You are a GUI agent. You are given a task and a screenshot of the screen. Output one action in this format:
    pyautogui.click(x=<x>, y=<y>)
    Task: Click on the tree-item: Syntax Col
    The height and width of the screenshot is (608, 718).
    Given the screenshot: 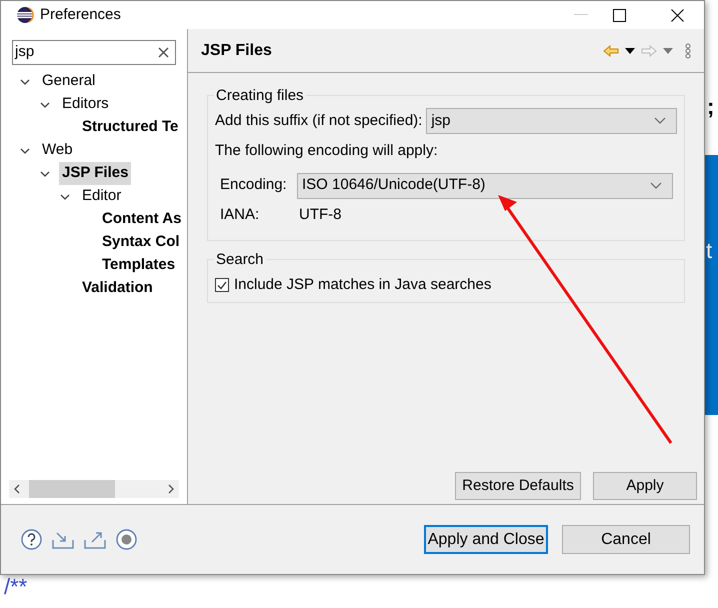 What is the action you would take?
    pyautogui.click(x=141, y=242)
    